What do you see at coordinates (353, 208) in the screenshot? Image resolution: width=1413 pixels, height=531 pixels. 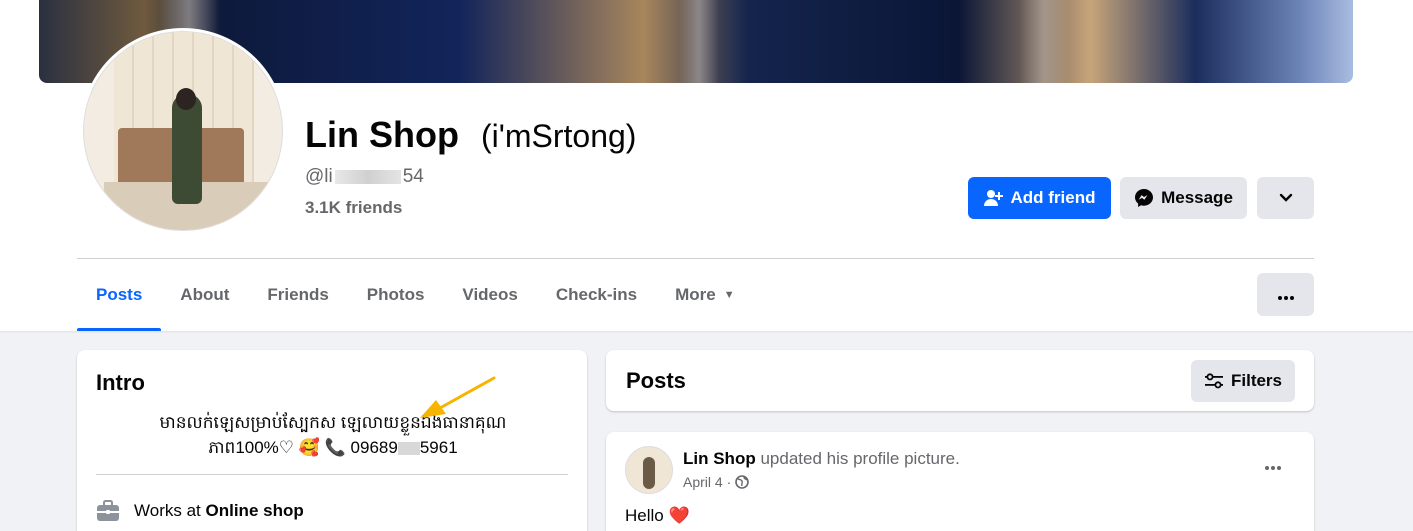 I see `friends-count: 3.1K friends` at bounding box center [353, 208].